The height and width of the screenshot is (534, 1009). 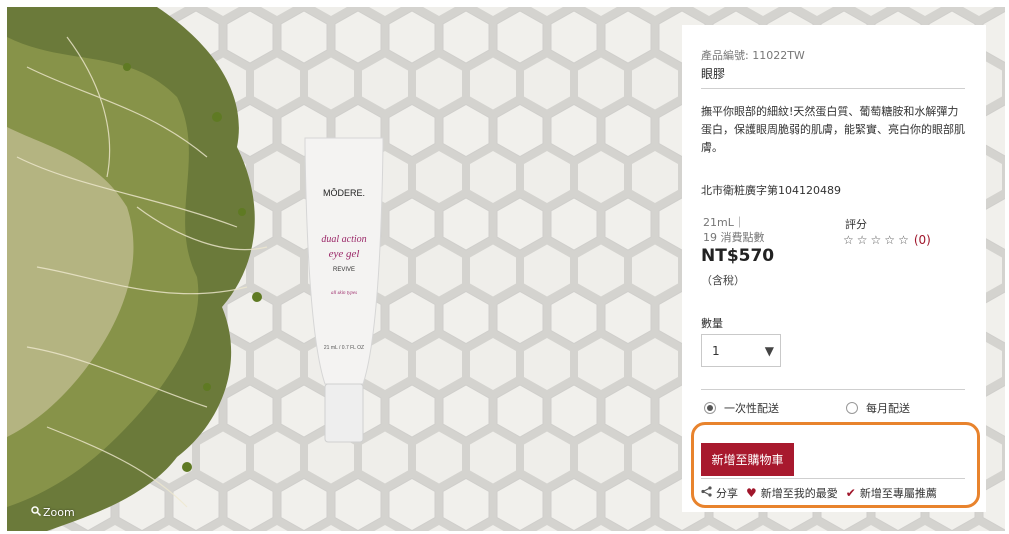 I want to click on zoom-button: Zoom, so click(x=53, y=512).